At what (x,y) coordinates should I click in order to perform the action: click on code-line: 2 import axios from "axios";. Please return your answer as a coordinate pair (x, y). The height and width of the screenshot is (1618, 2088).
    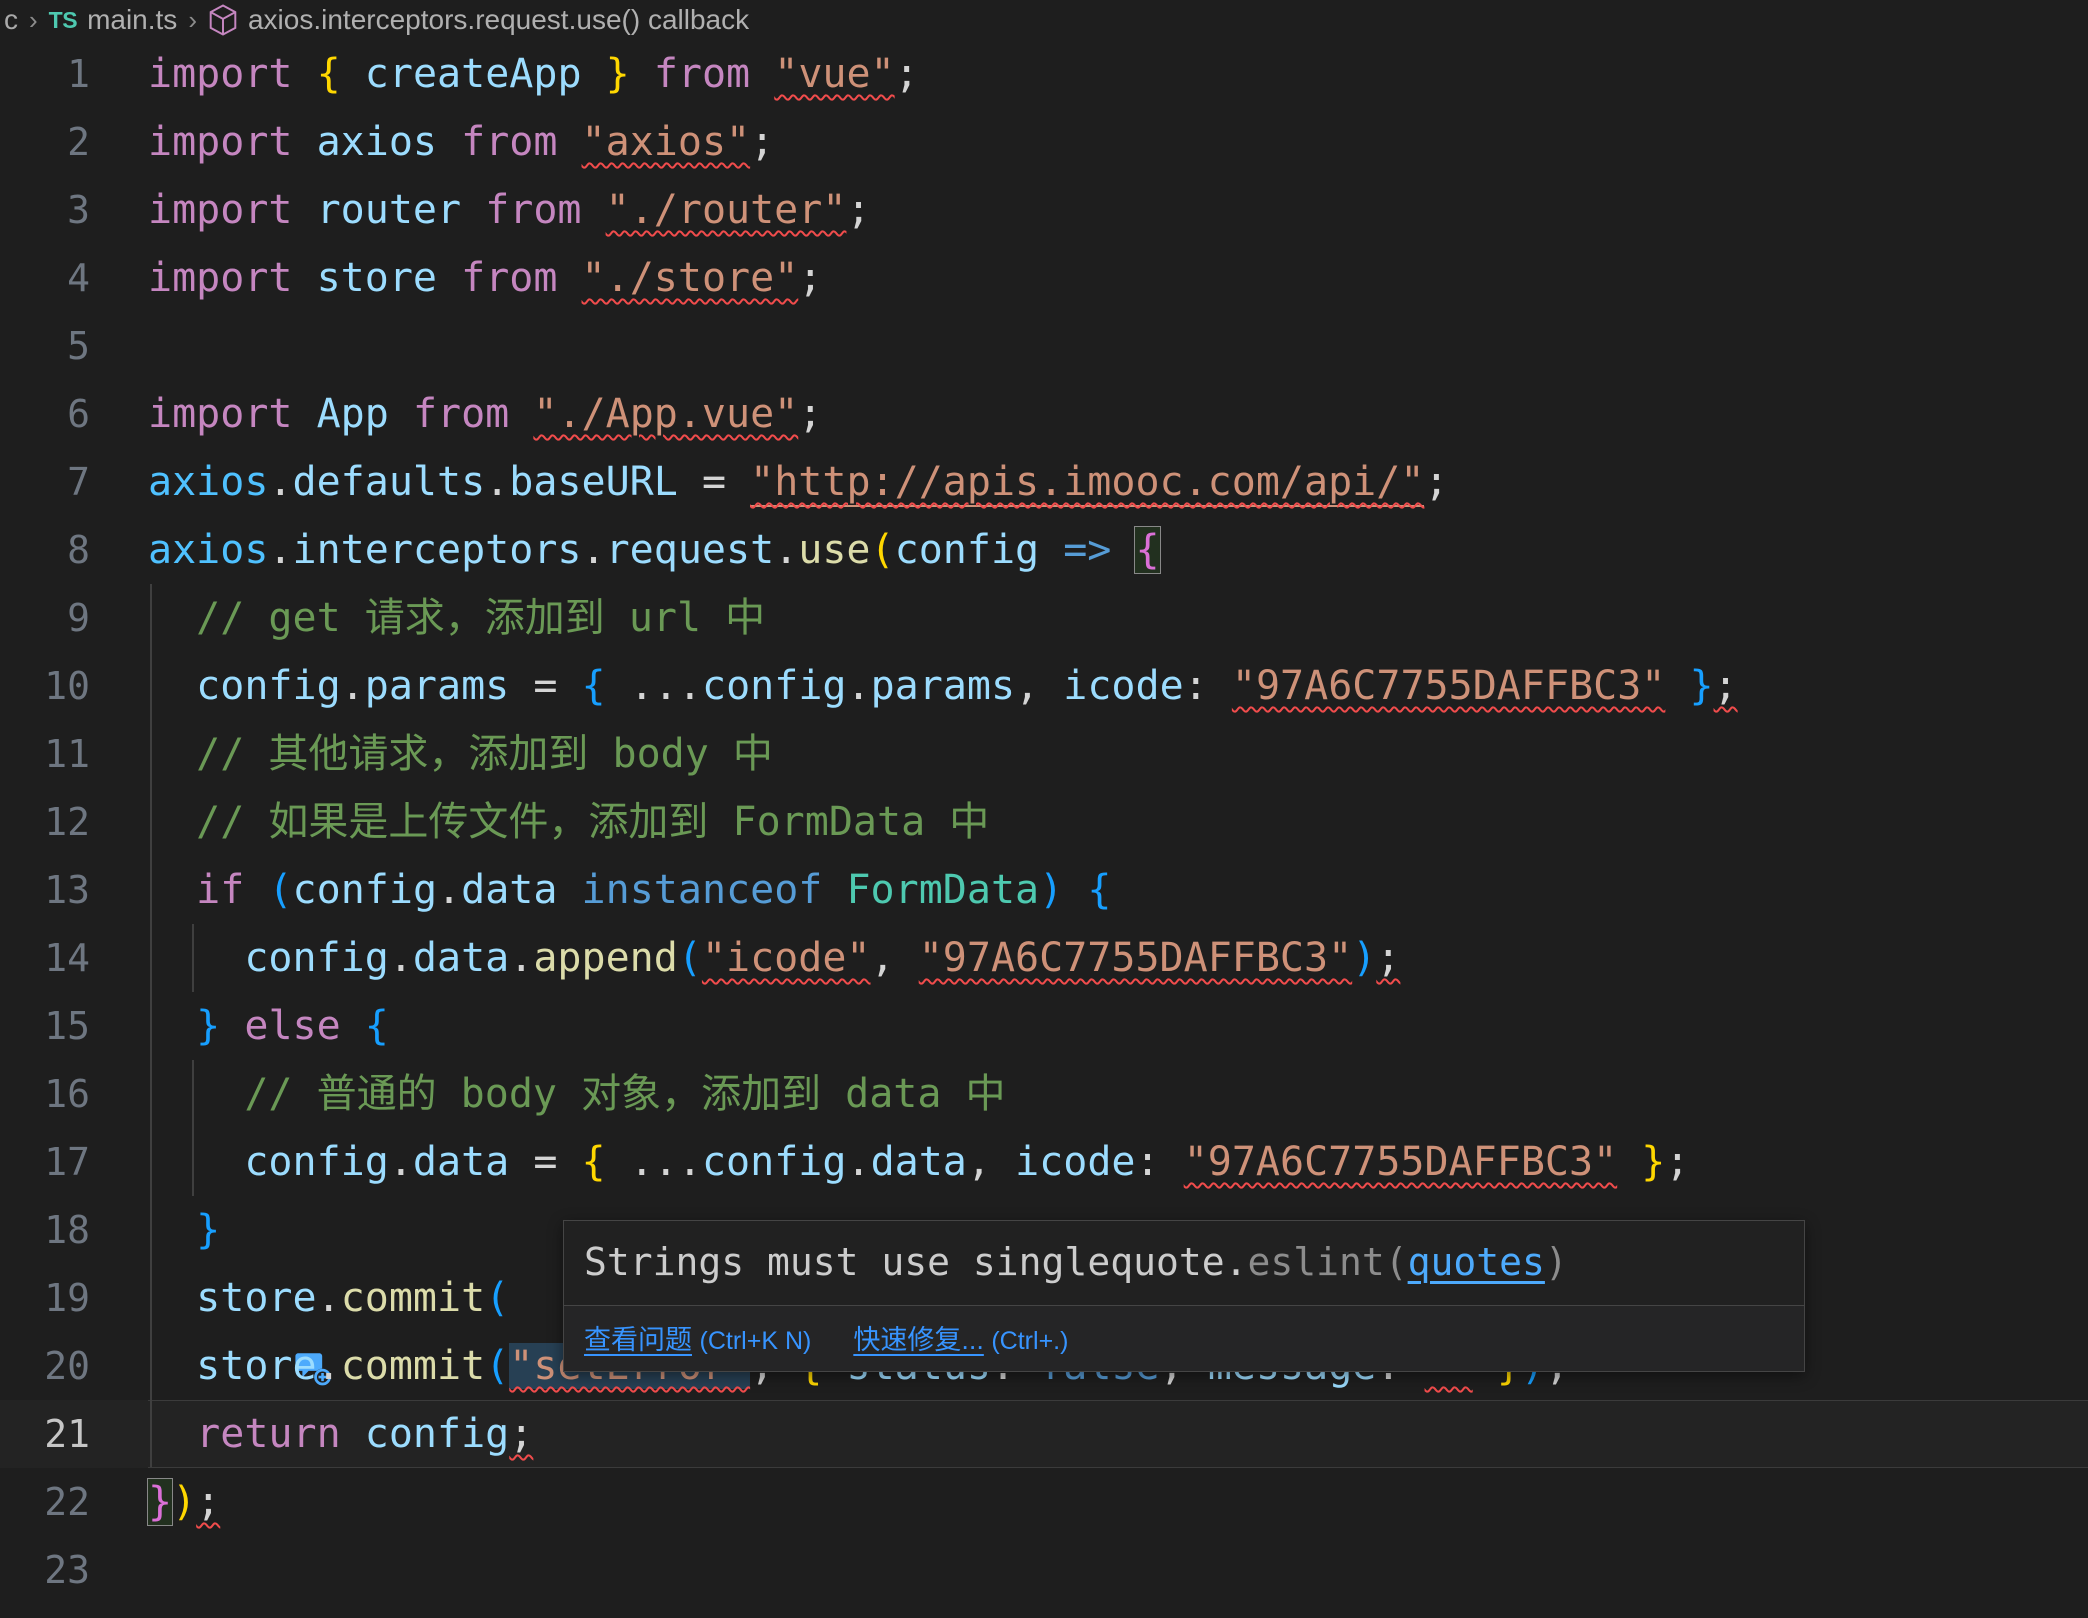
    Looking at the image, I should click on (1044, 142).